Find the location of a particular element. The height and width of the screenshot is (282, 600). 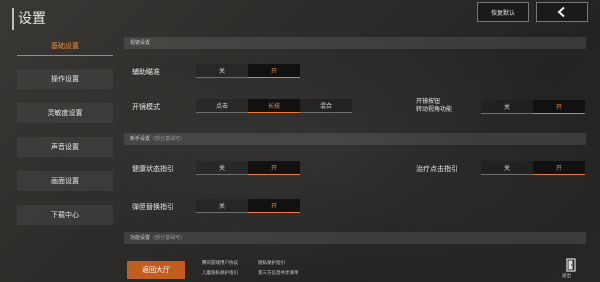

fire-mode-tap-option: 点击 is located at coordinates (222, 106).